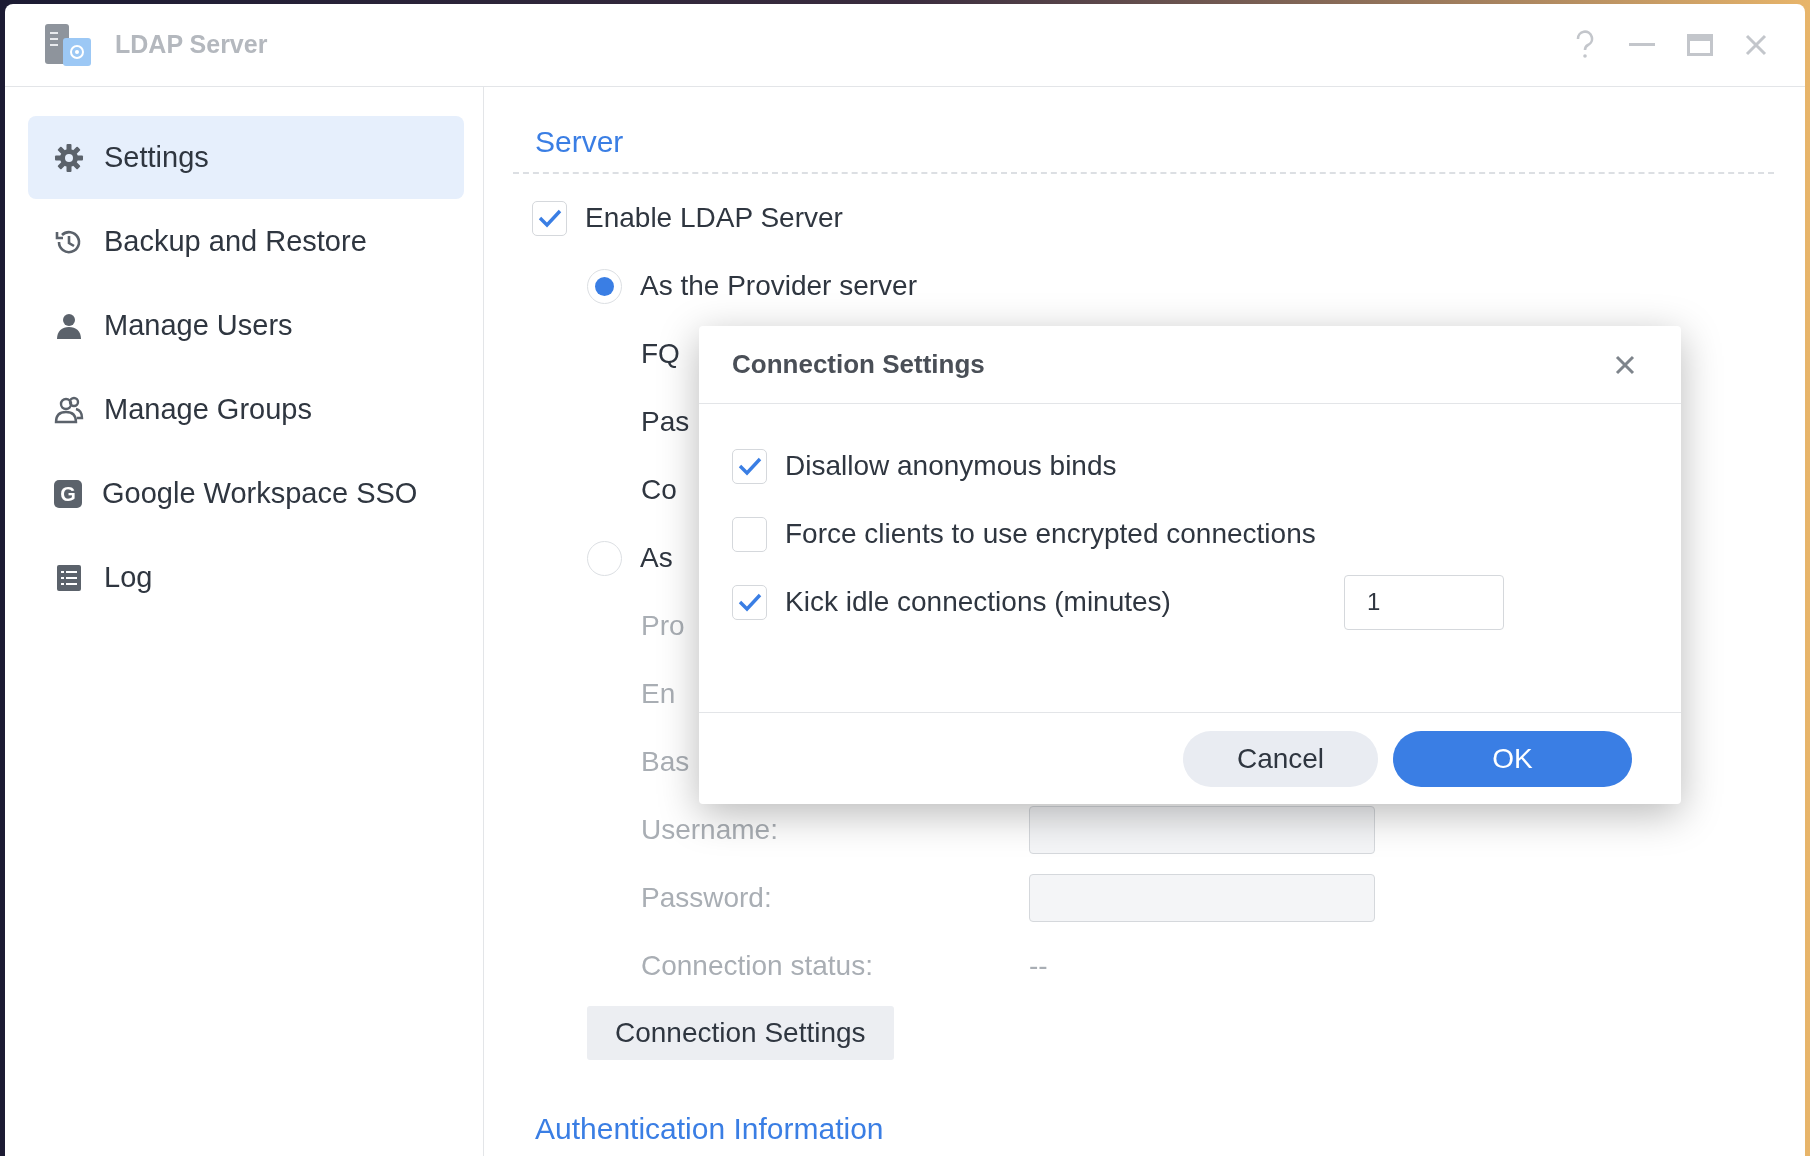 This screenshot has height=1156, width=1810. I want to click on radio-label: As the Provider server, so click(778, 286).